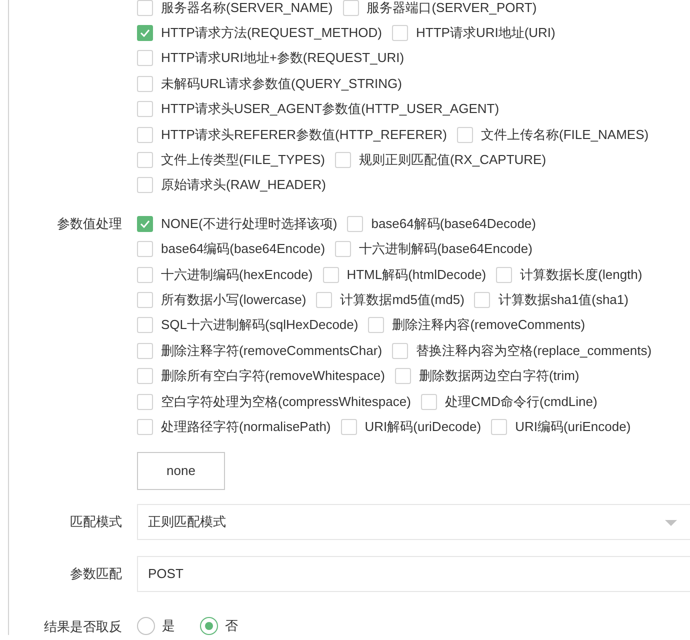 Image resolution: width=690 pixels, height=640 pixels. I want to click on field-label: 匹配模式, so click(96, 521).